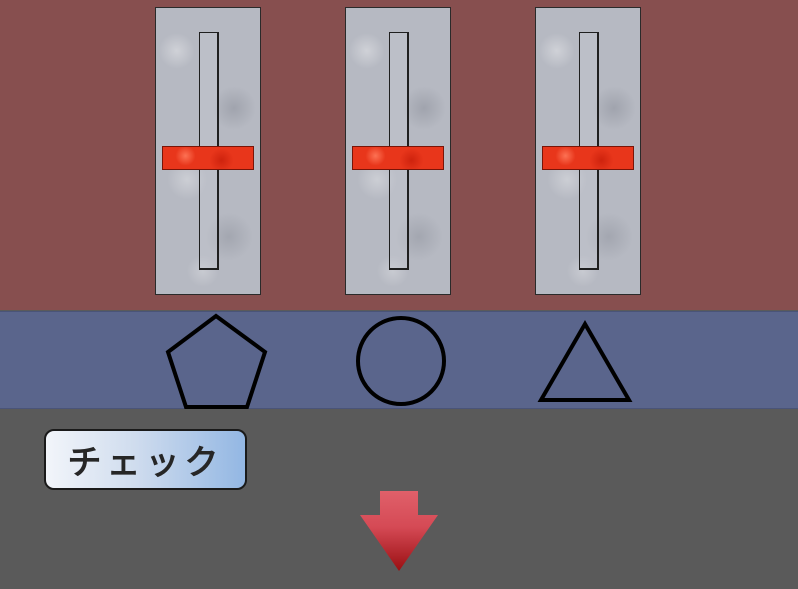 Image resolution: width=798 pixels, height=589 pixels. Describe the element at coordinates (399, 532) in the screenshot. I see `down-arrow-icon` at that location.